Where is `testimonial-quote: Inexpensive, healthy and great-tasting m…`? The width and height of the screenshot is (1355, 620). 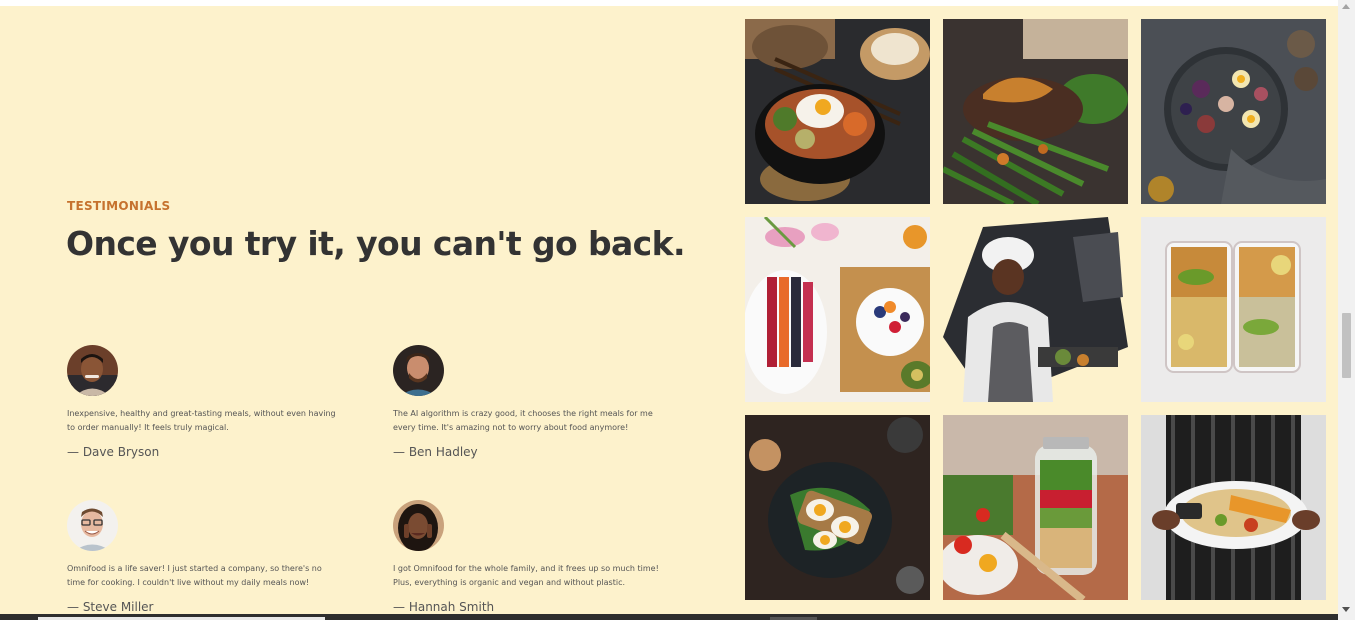
testimonial-quote: Inexpensive, healthy and great-tasting m… is located at coordinates (201, 420).